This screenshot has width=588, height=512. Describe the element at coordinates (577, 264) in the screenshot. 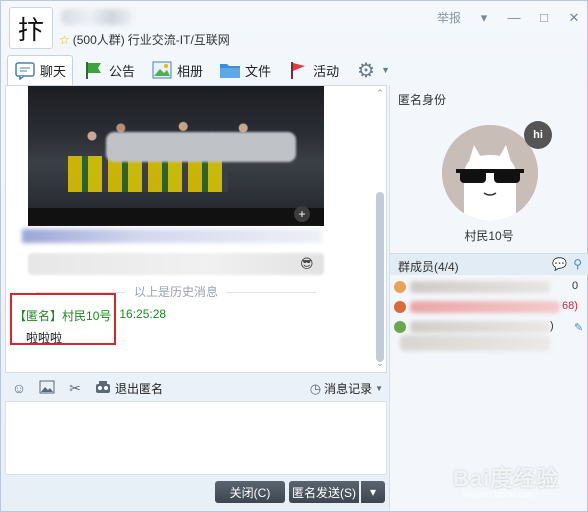

I see `search-icon: ⚲` at that location.